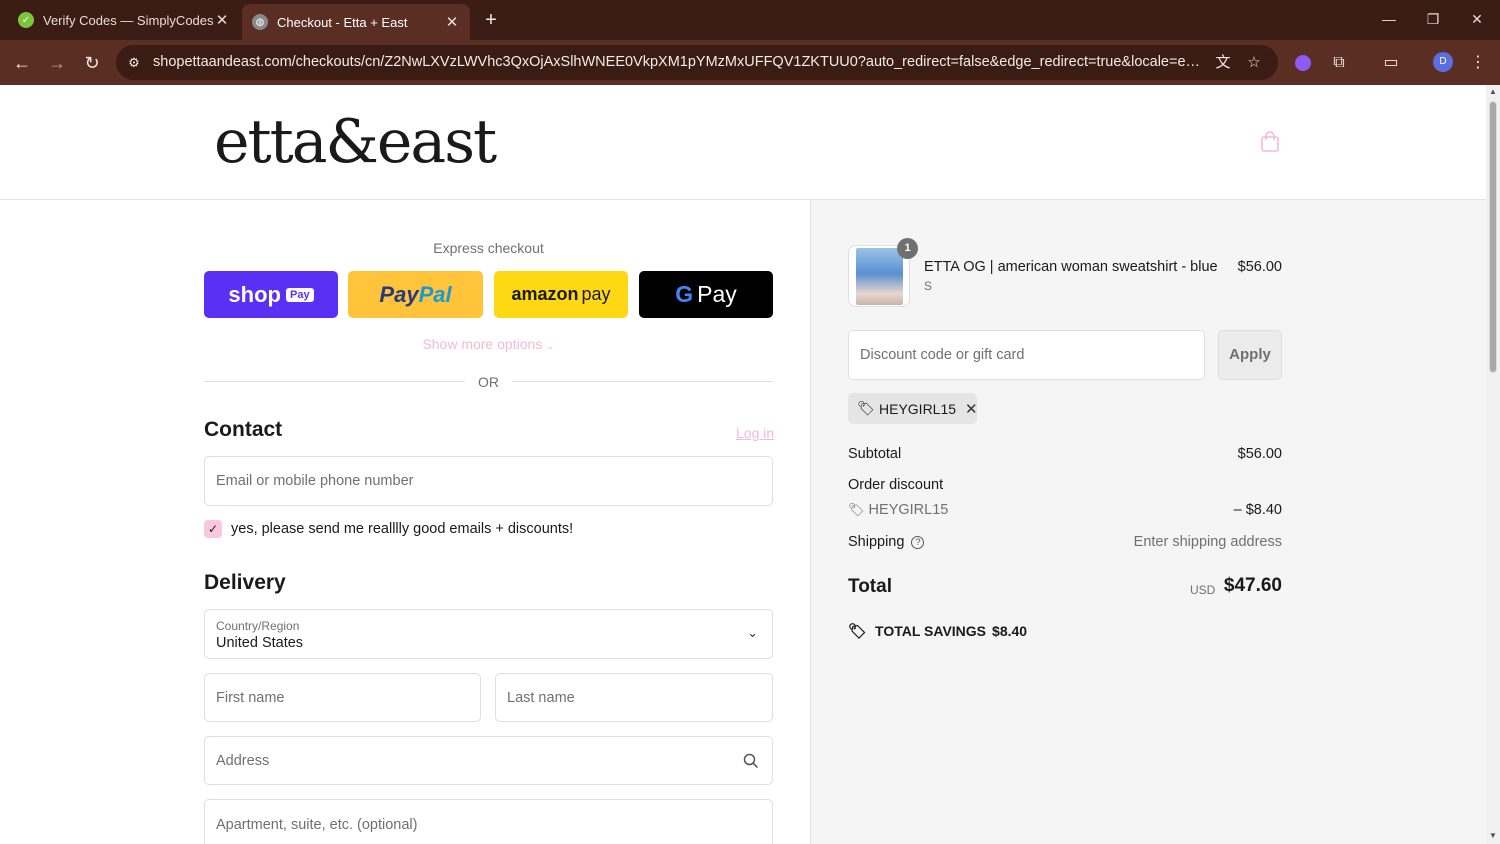 The height and width of the screenshot is (844, 1500). I want to click on tab-title: Verify Codes — SimplyCodes, so click(128, 20).